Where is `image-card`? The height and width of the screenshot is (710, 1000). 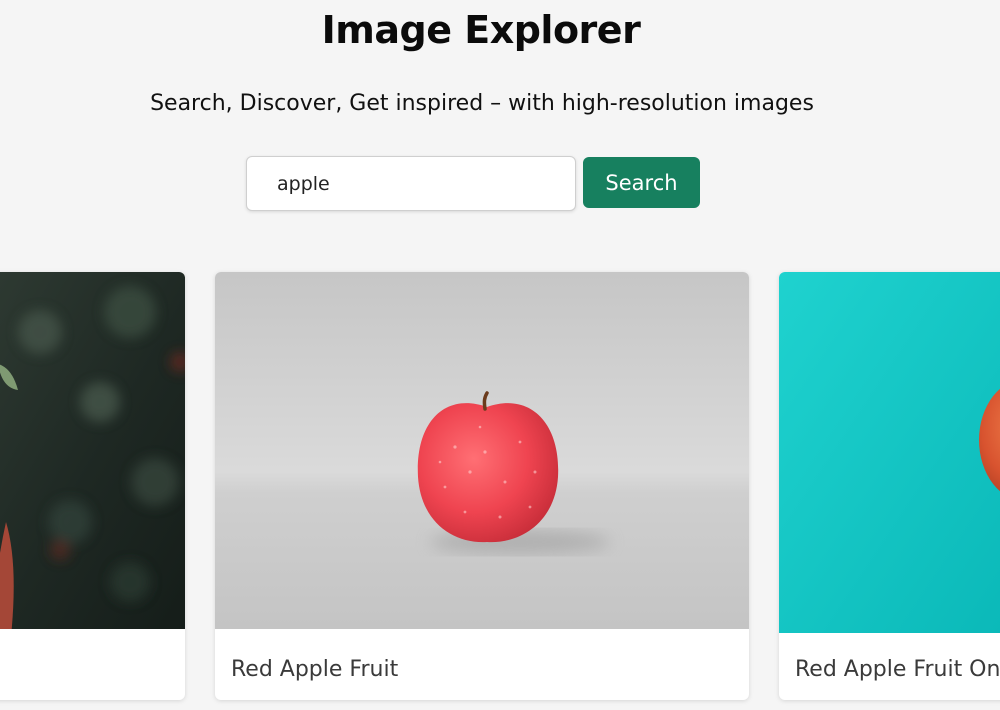
image-card is located at coordinates (92, 486).